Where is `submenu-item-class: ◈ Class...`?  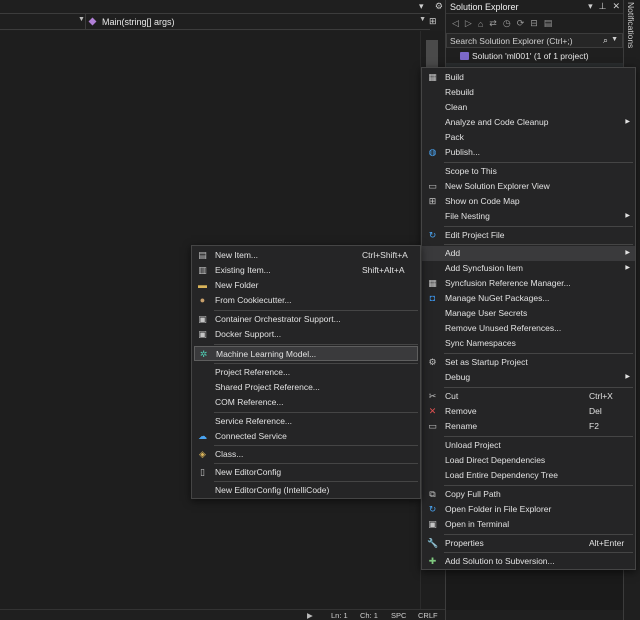 submenu-item-class: ◈ Class... is located at coordinates (306, 454).